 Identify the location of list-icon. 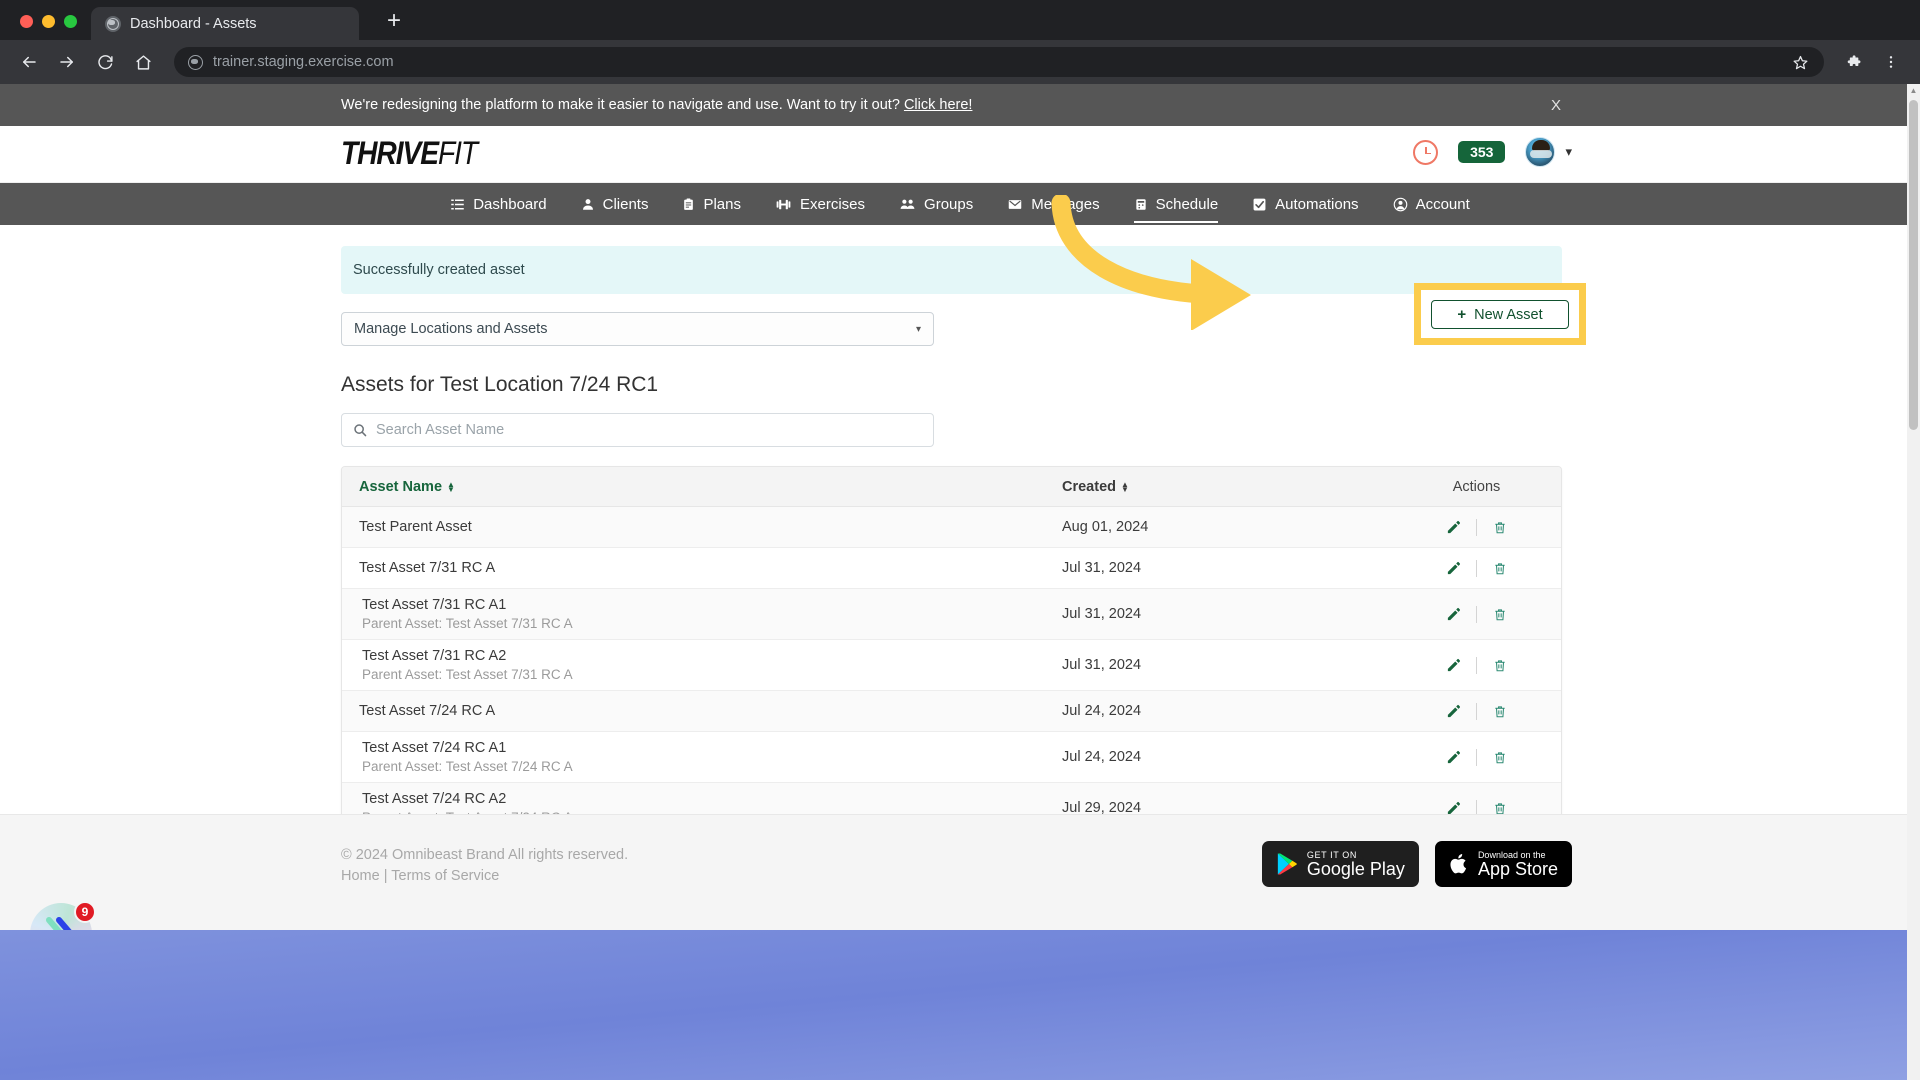
(457, 204).